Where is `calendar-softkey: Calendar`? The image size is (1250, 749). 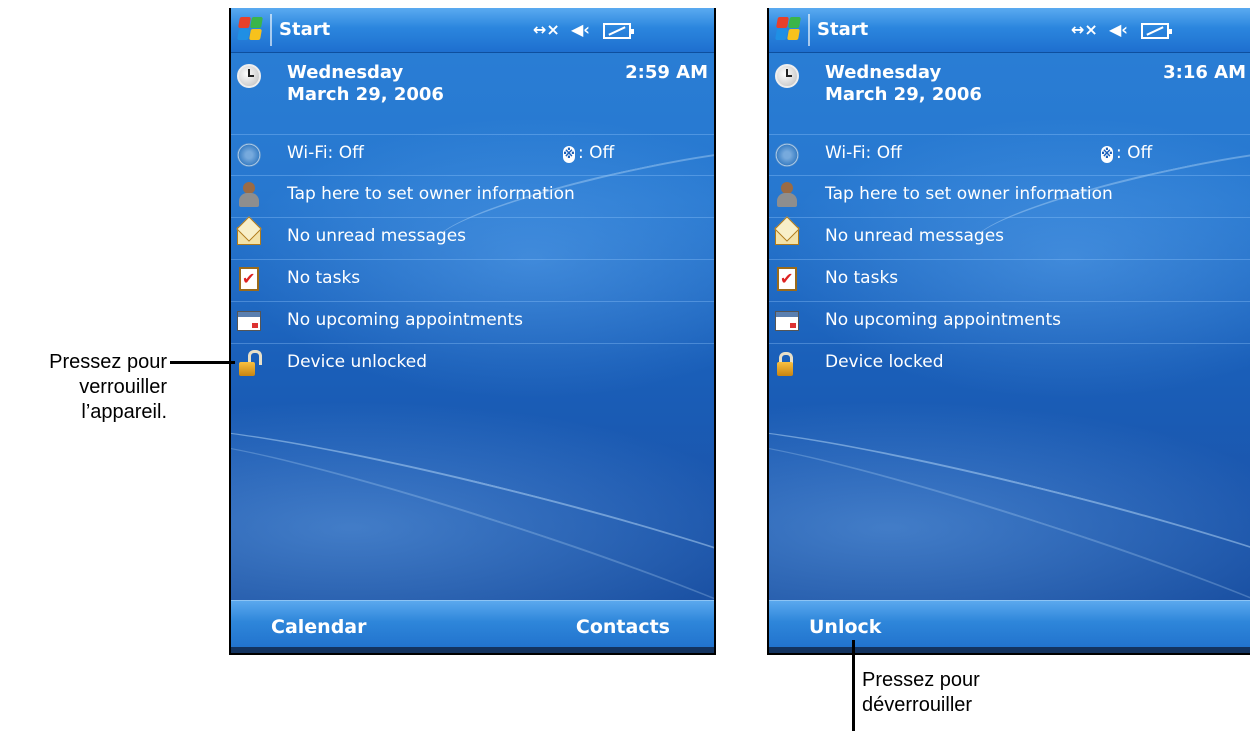
calendar-softkey: Calendar is located at coordinates (318, 627).